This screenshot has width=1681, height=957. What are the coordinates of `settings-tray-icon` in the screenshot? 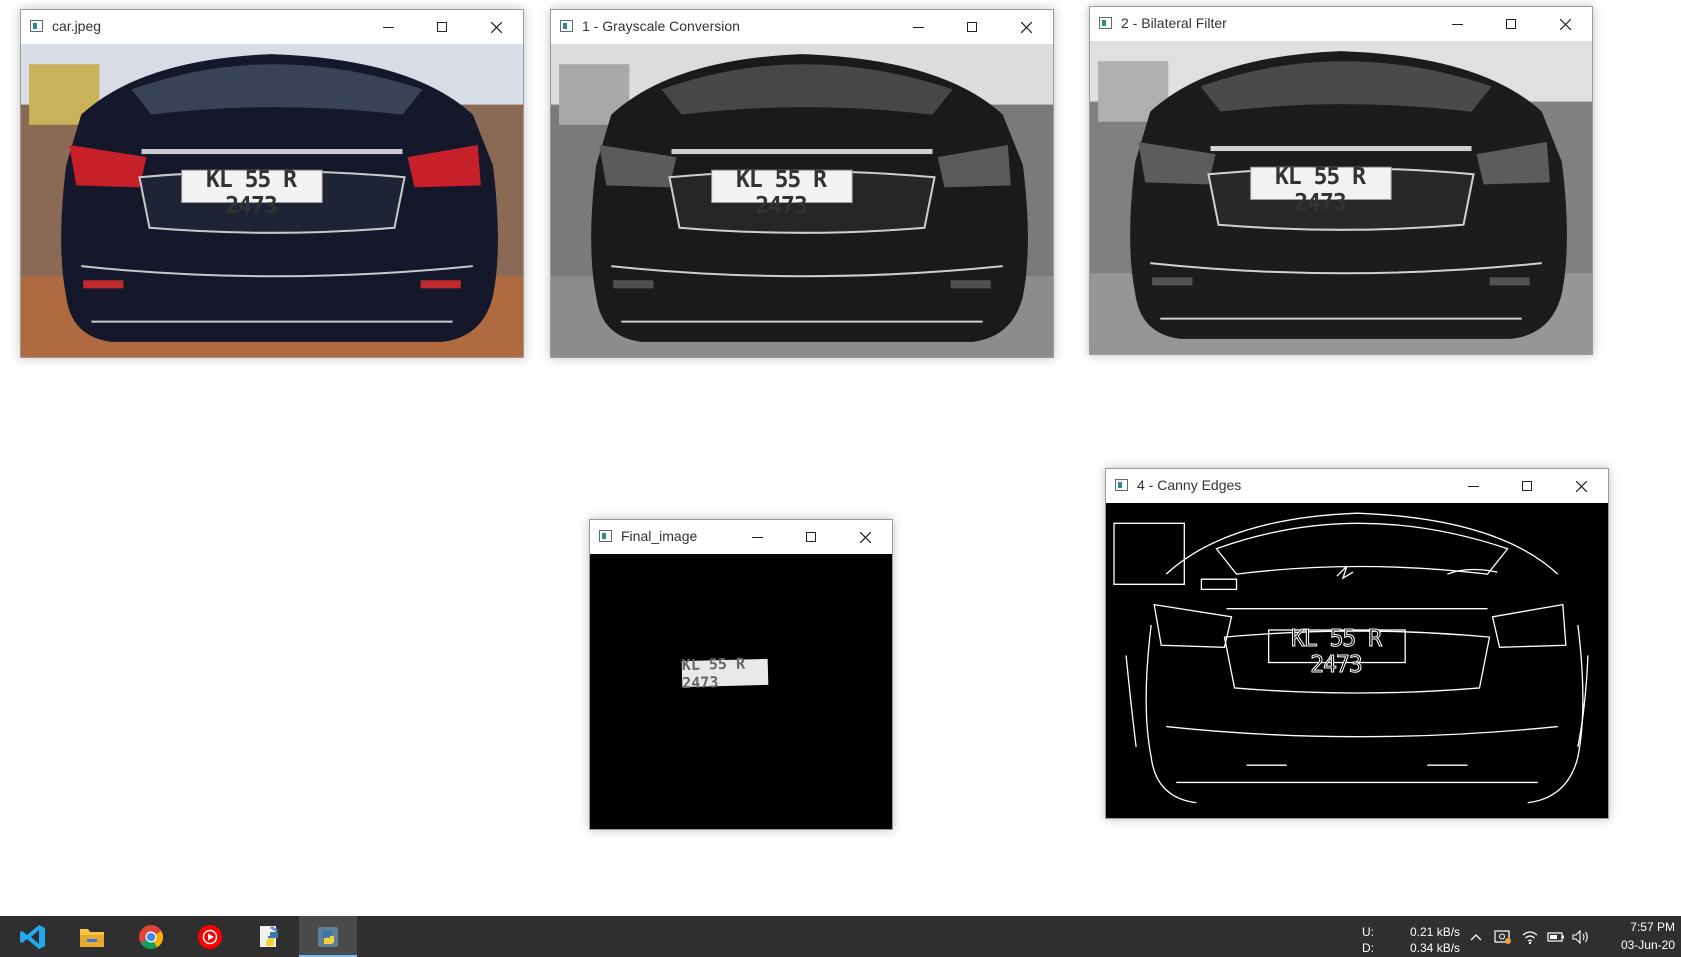 It's located at (1502, 937).